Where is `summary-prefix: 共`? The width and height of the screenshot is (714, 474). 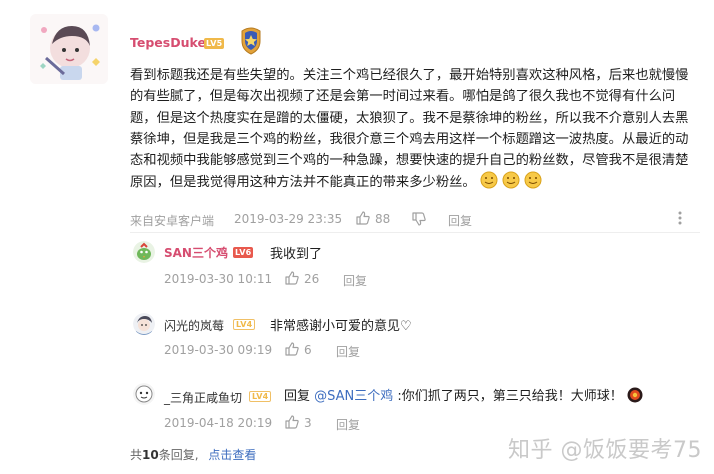 summary-prefix: 共 is located at coordinates (136, 455).